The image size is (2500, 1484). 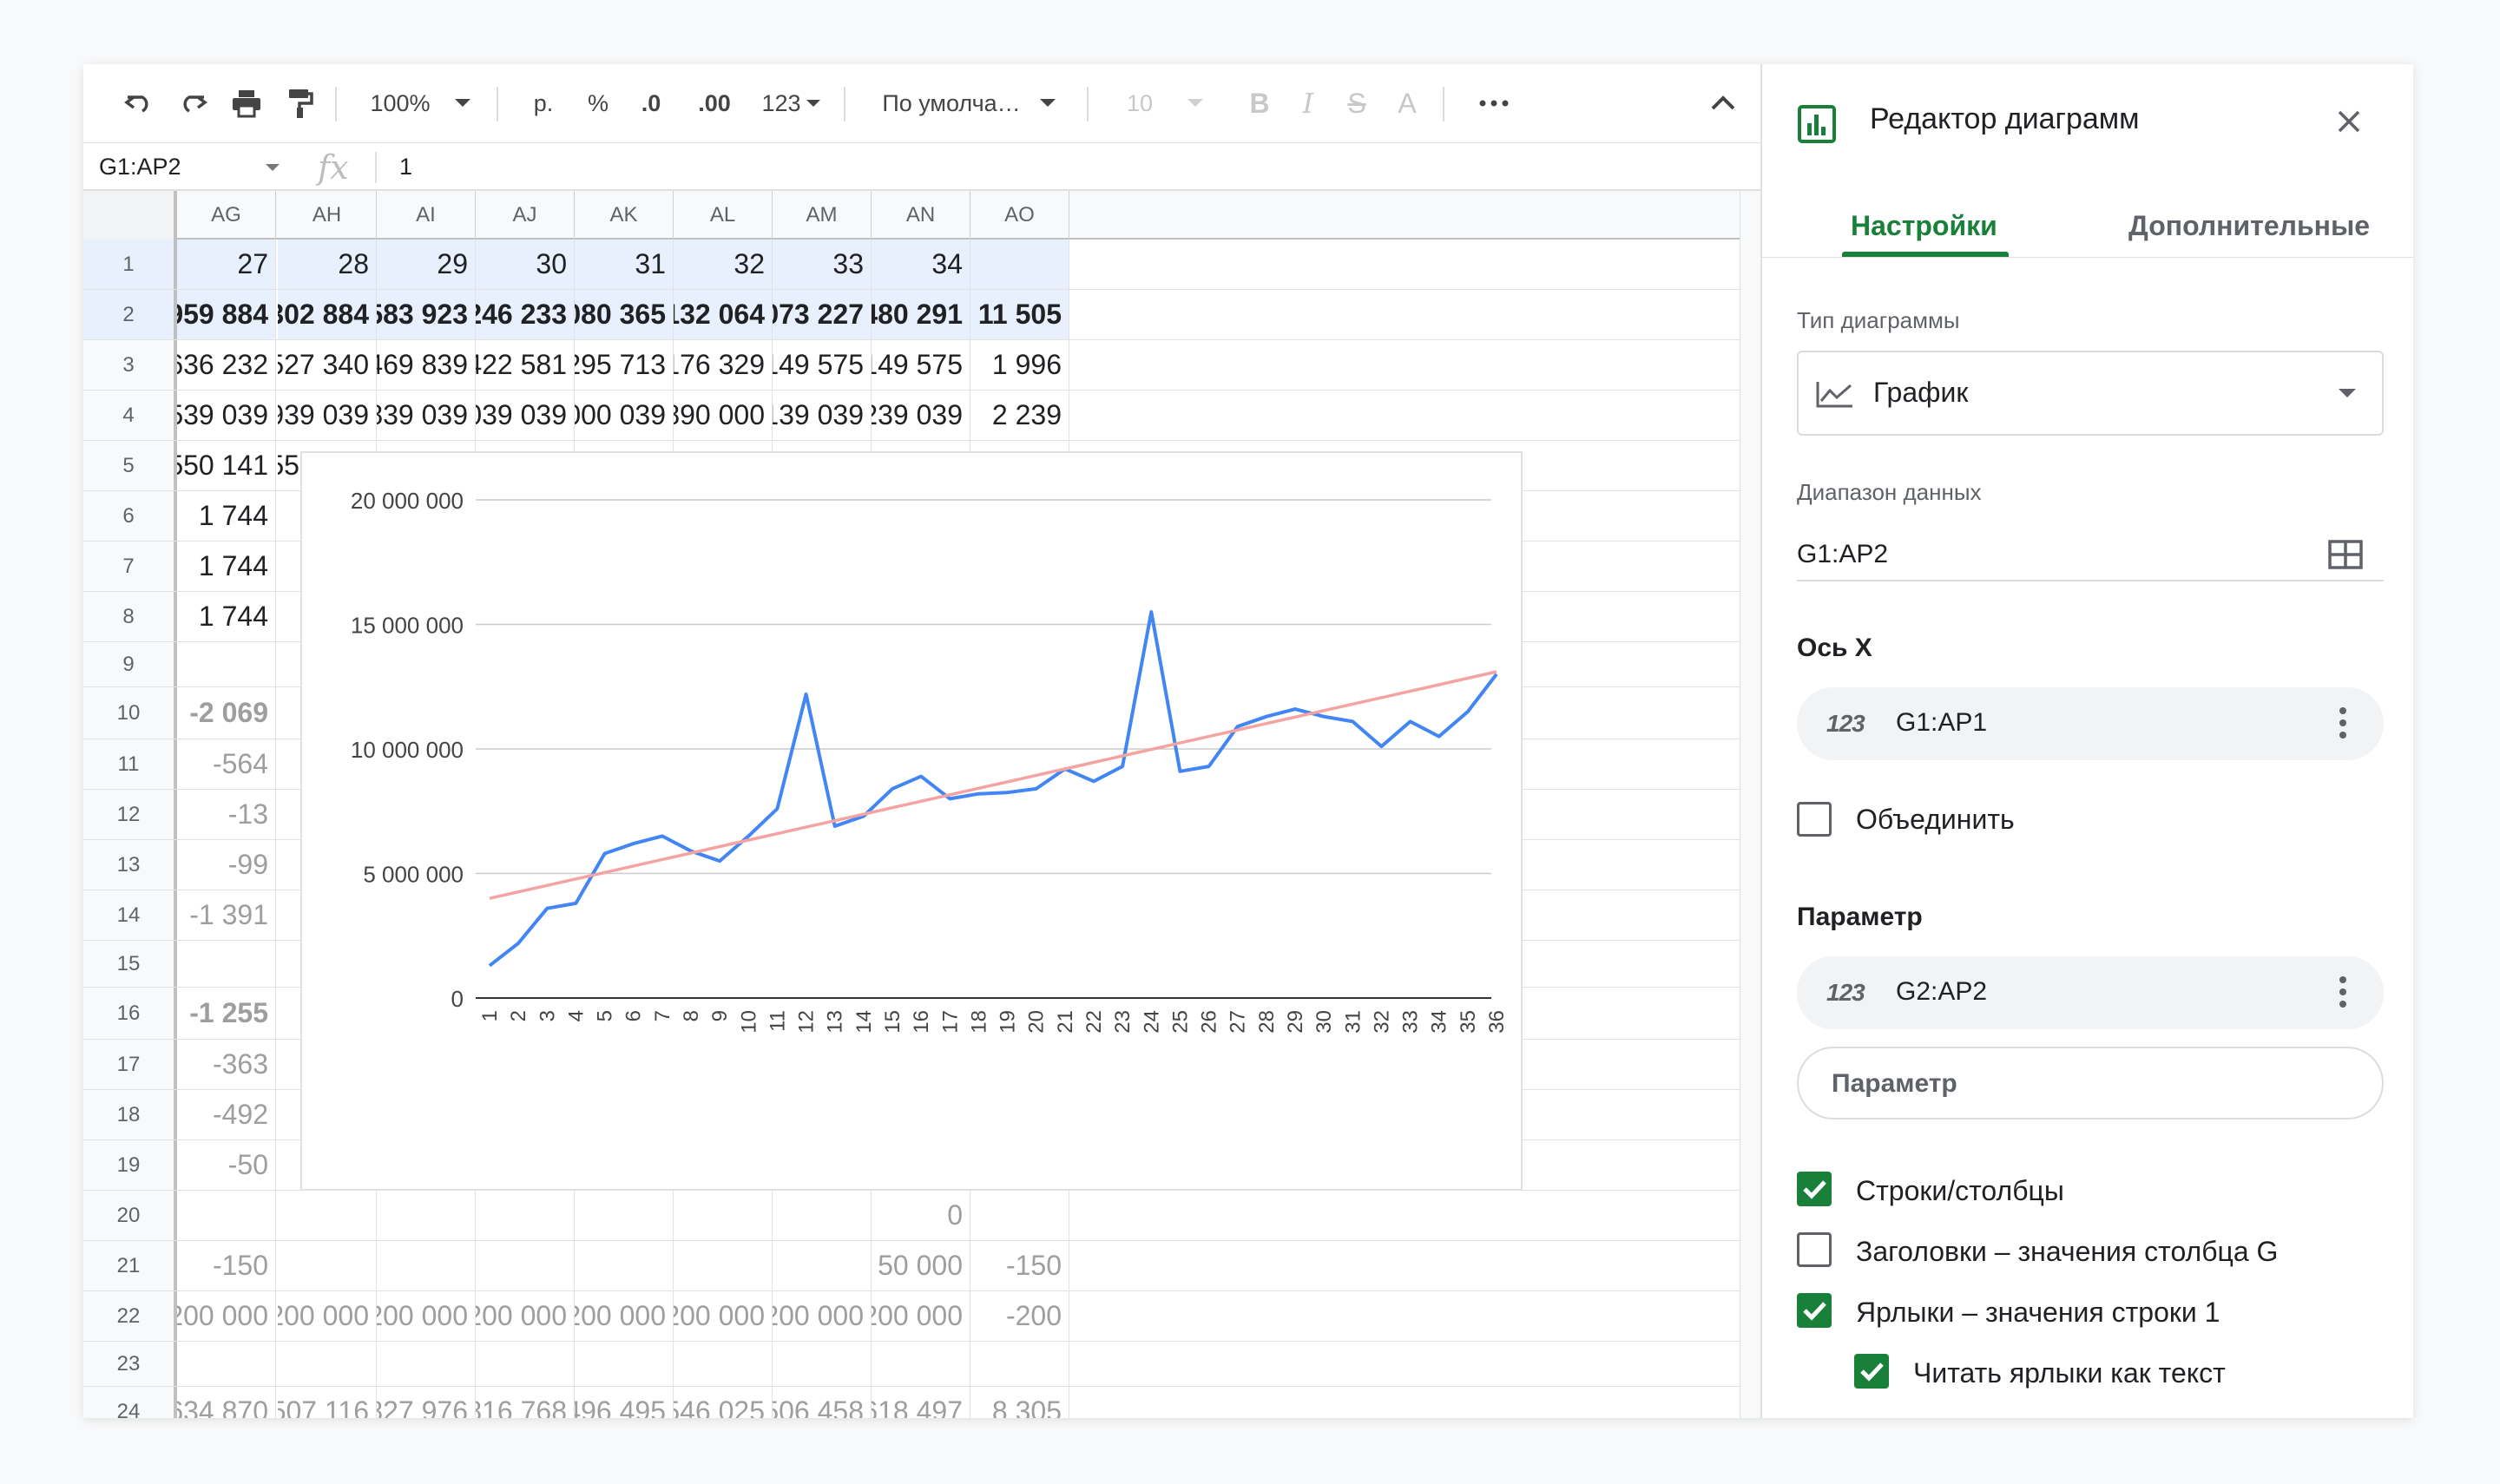 I want to click on collapse-toolbar-icon, so click(x=1723, y=103).